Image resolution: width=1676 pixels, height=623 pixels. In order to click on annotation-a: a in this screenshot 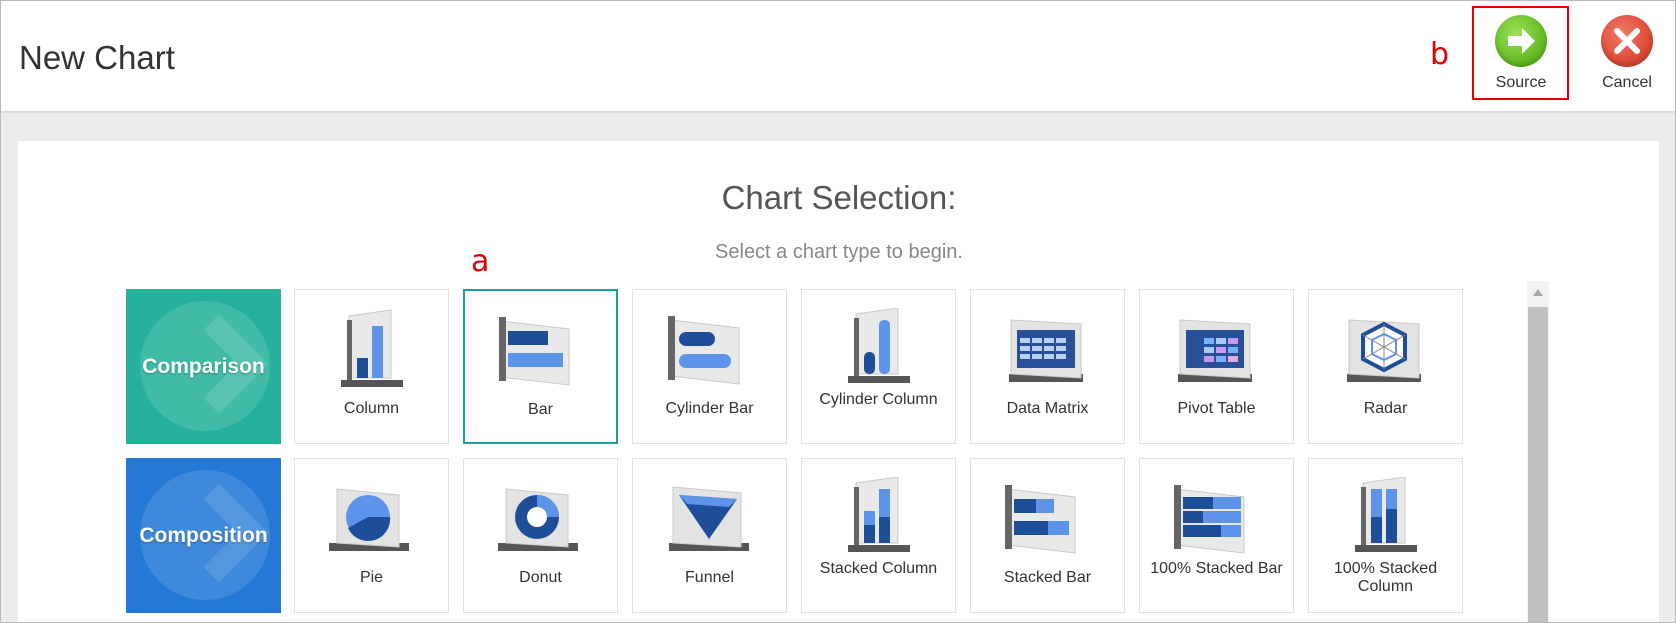, I will do `click(480, 261)`.